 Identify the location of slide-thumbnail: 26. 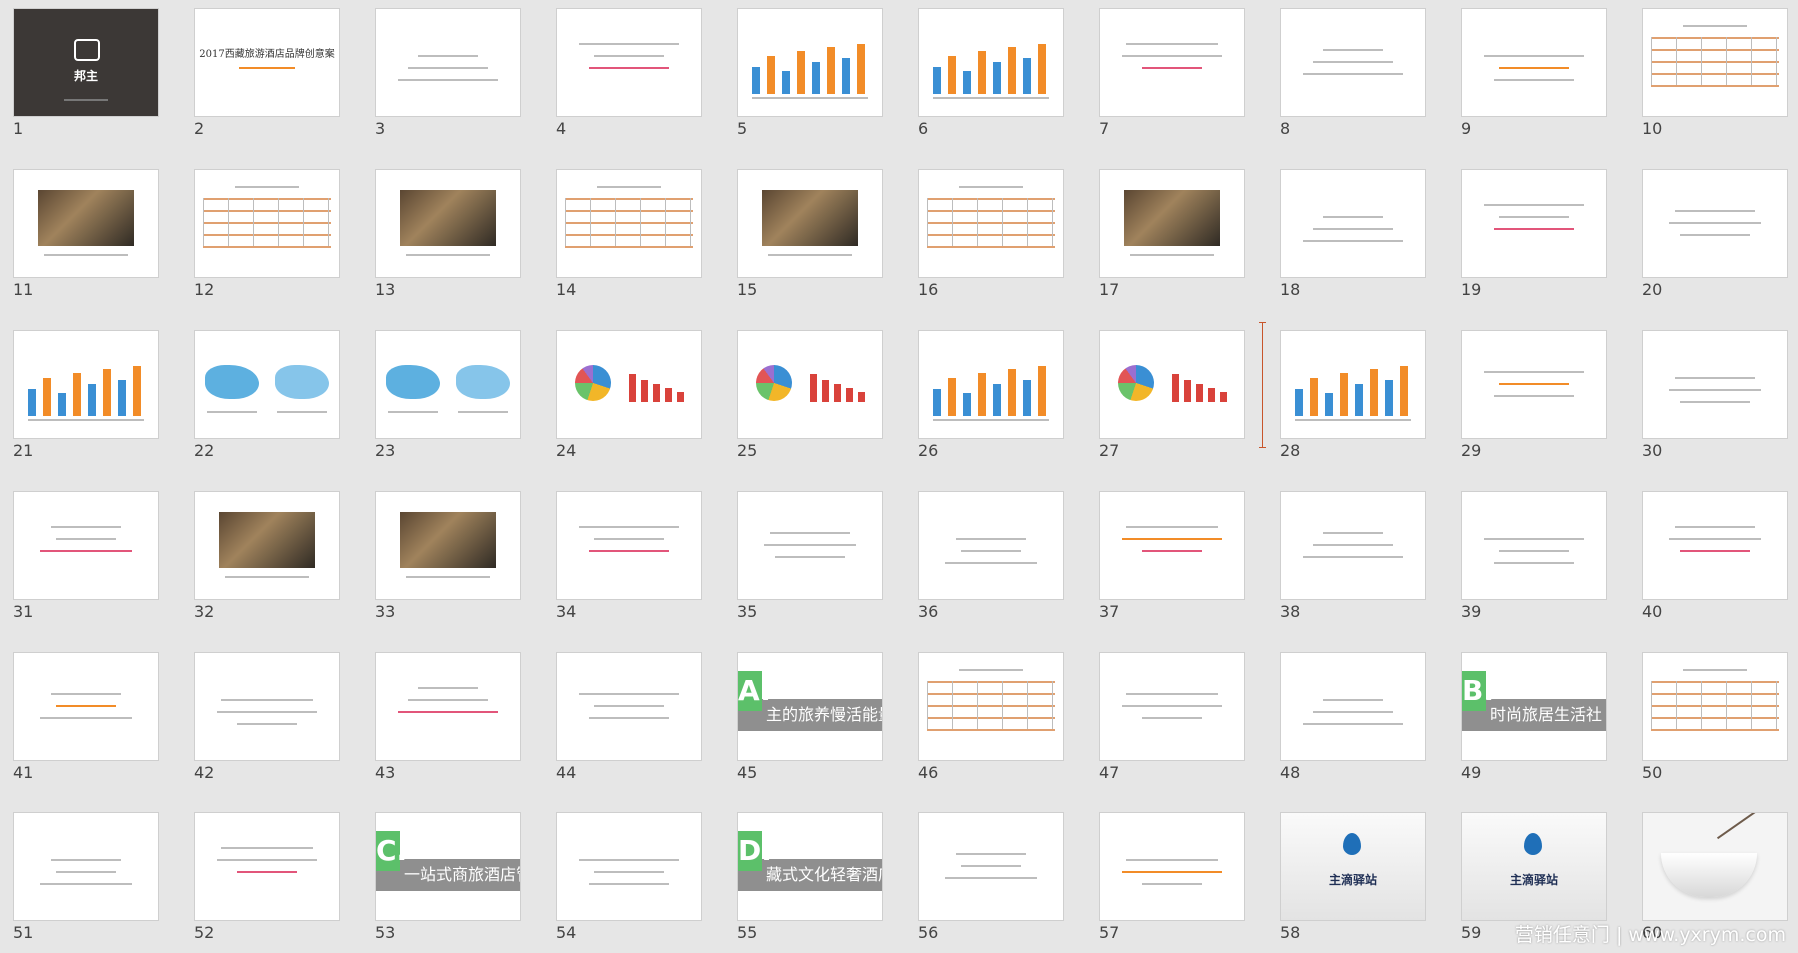
(991, 395).